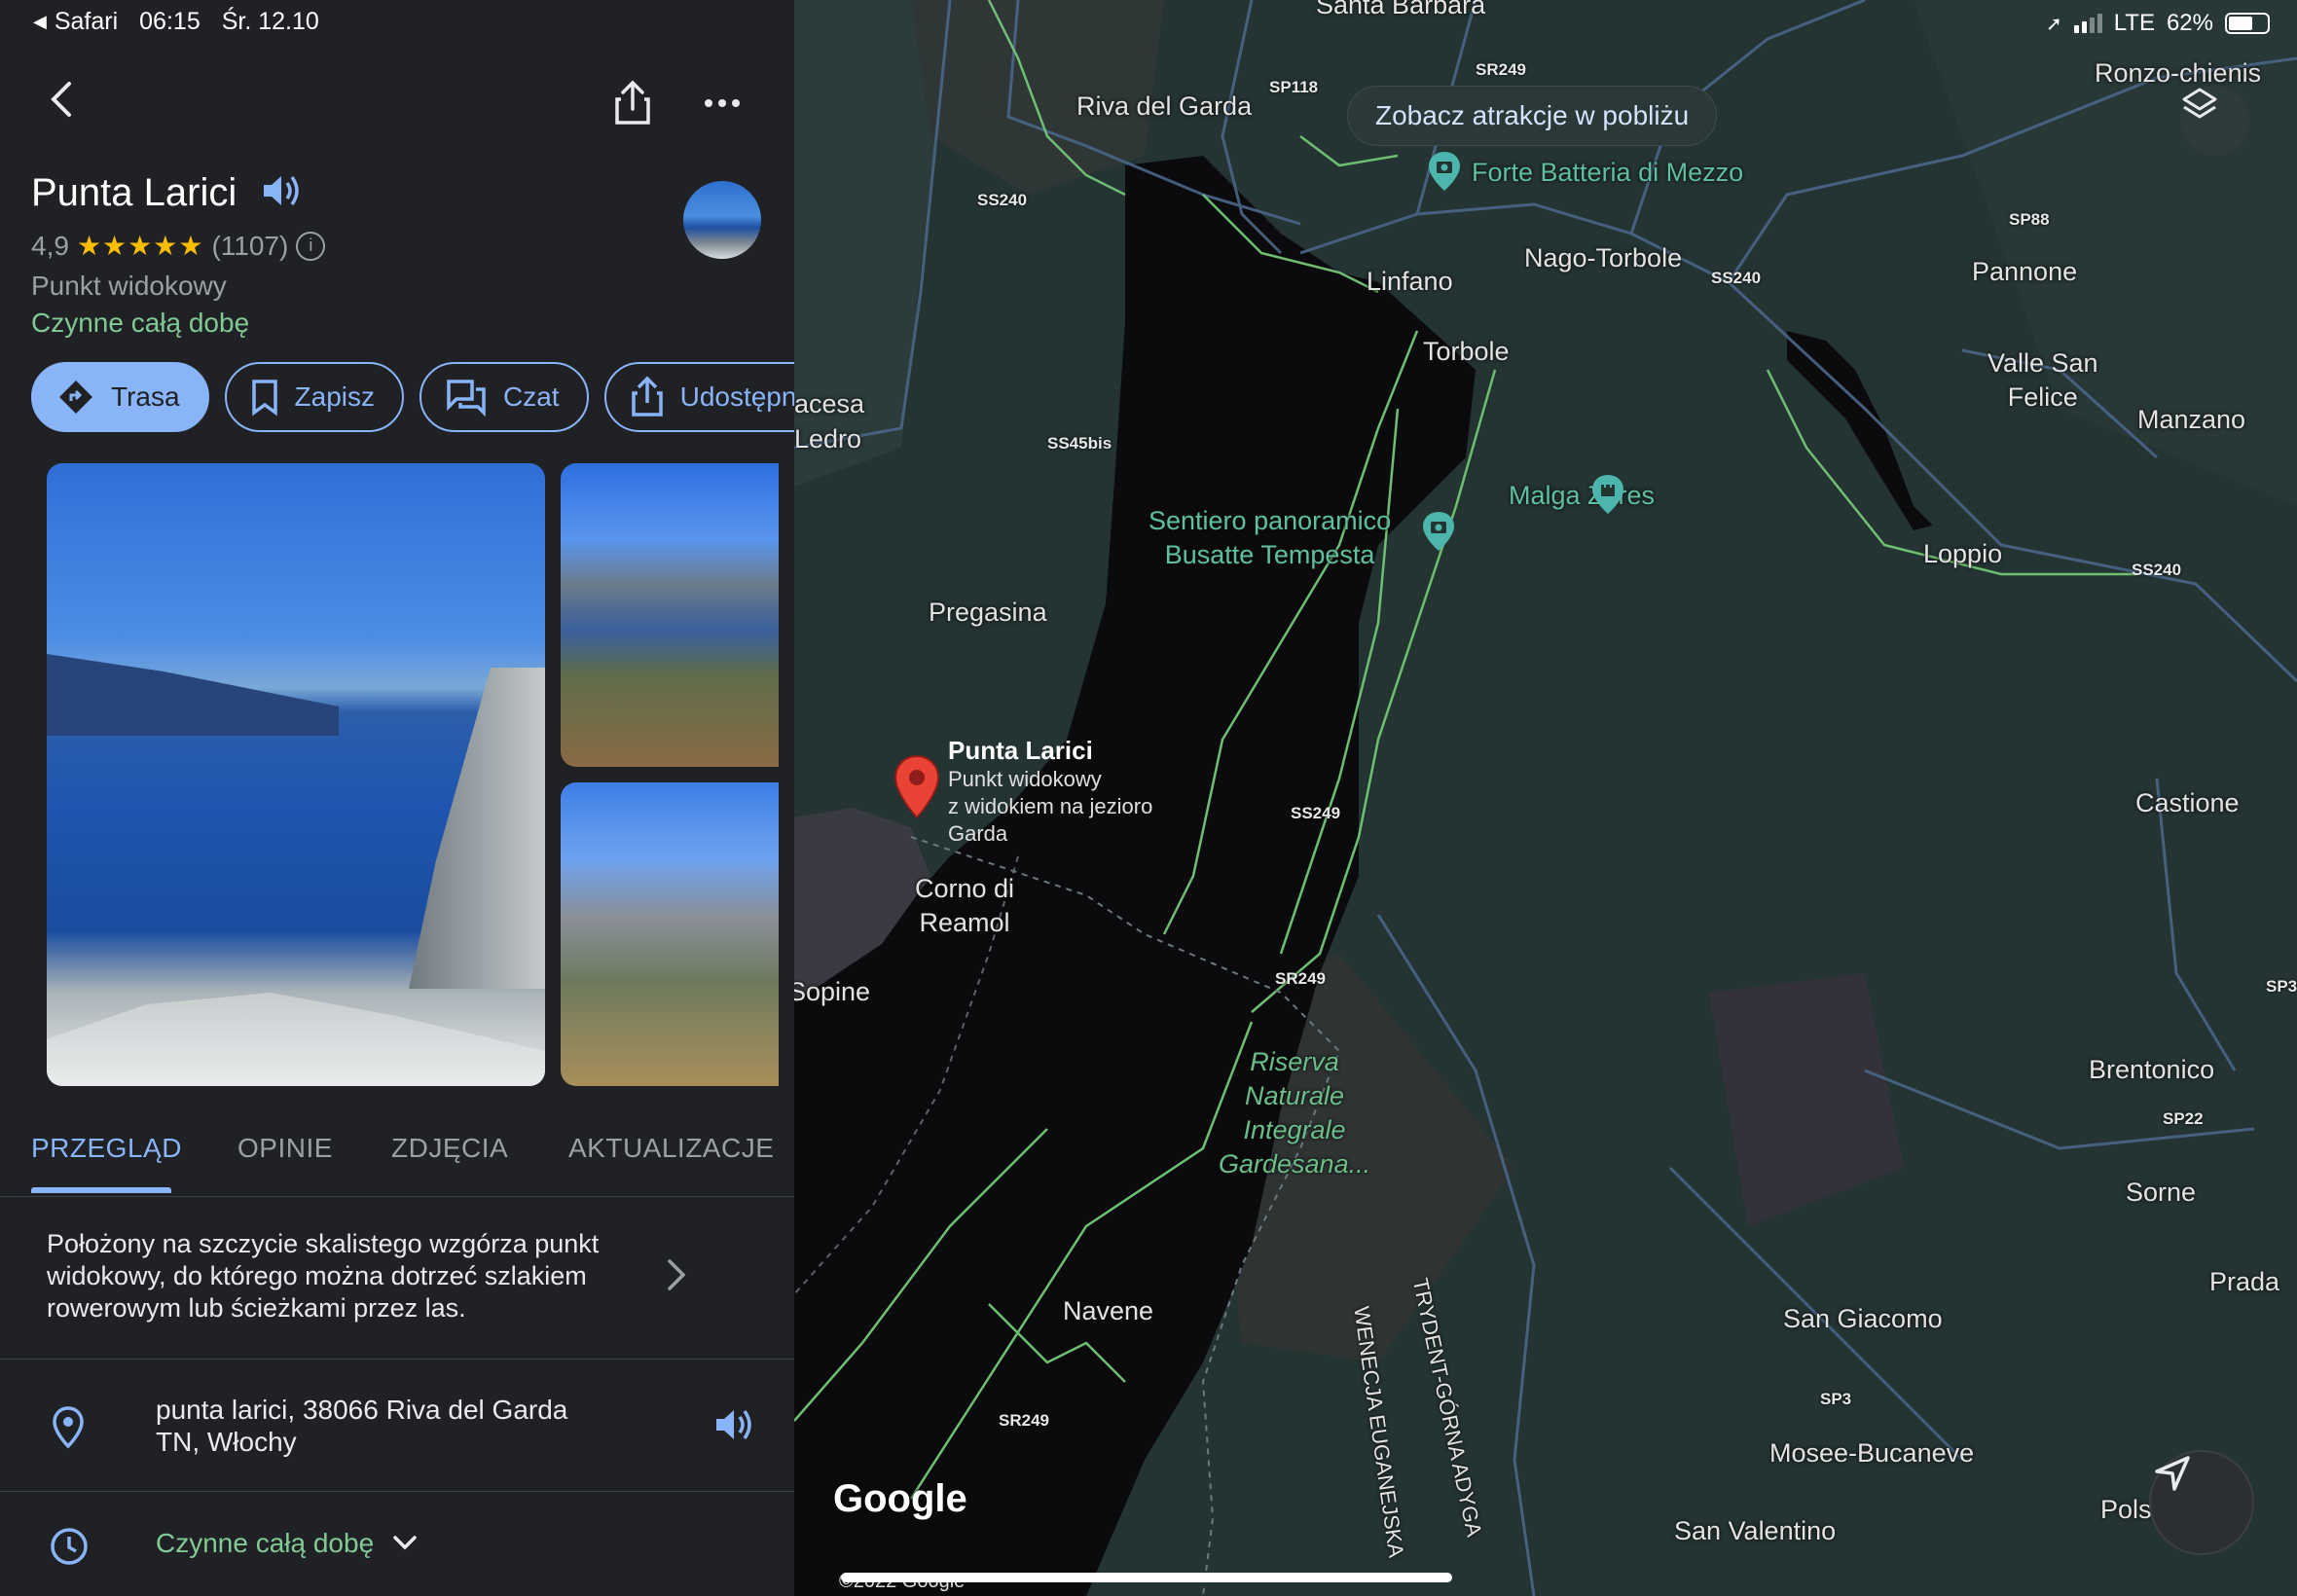 This screenshot has width=2297, height=1596. What do you see at coordinates (193, 695) in the screenshot?
I see `photo-ridge` at bounding box center [193, 695].